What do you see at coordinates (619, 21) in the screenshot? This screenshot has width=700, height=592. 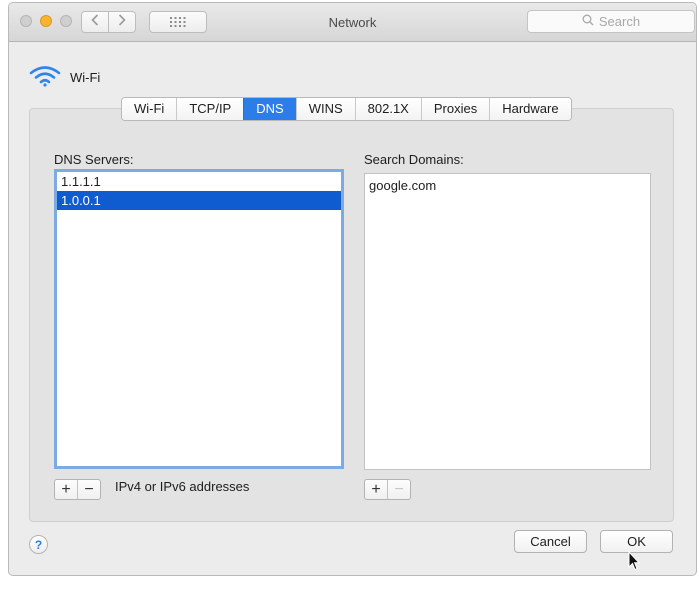 I see `search-placeholder: Search` at bounding box center [619, 21].